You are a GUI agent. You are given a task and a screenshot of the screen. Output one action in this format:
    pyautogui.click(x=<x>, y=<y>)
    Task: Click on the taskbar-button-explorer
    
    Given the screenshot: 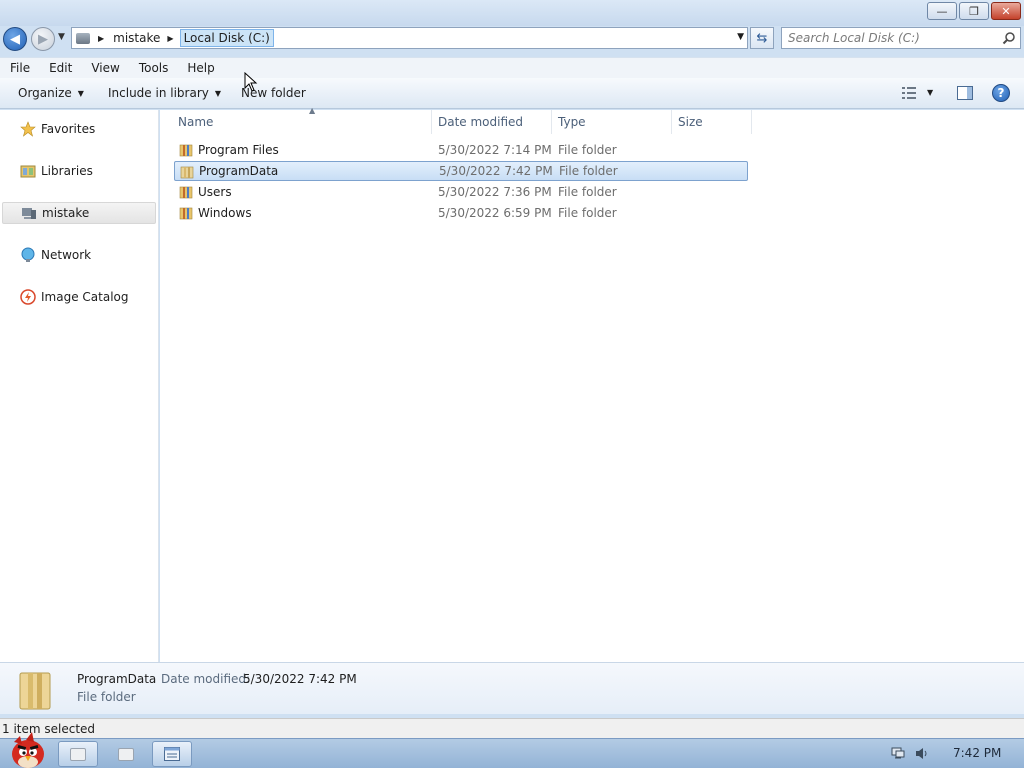 What is the action you would take?
    pyautogui.click(x=172, y=754)
    